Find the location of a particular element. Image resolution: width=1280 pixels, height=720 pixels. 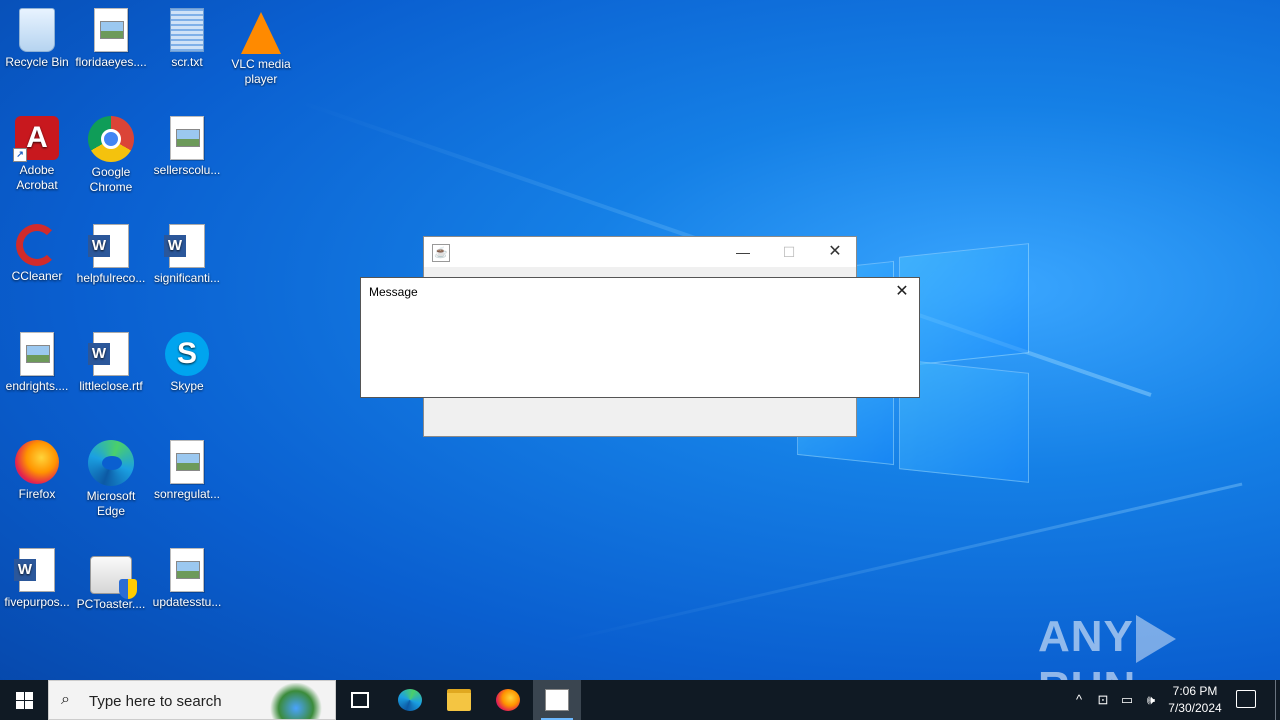

search-icon: ⌕ is located at coordinates (65, 699).